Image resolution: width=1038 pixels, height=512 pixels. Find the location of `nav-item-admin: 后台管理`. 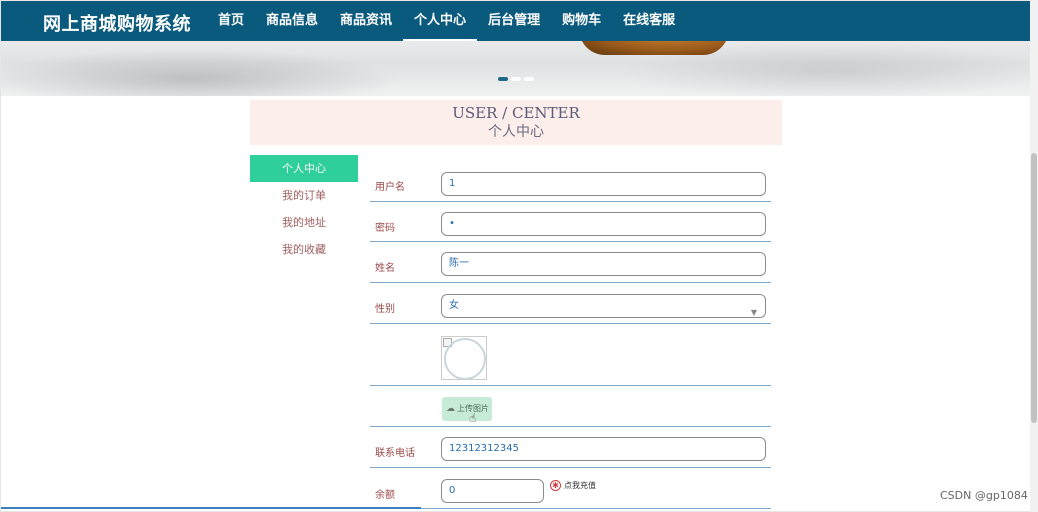

nav-item-admin: 后台管理 is located at coordinates (514, 21).